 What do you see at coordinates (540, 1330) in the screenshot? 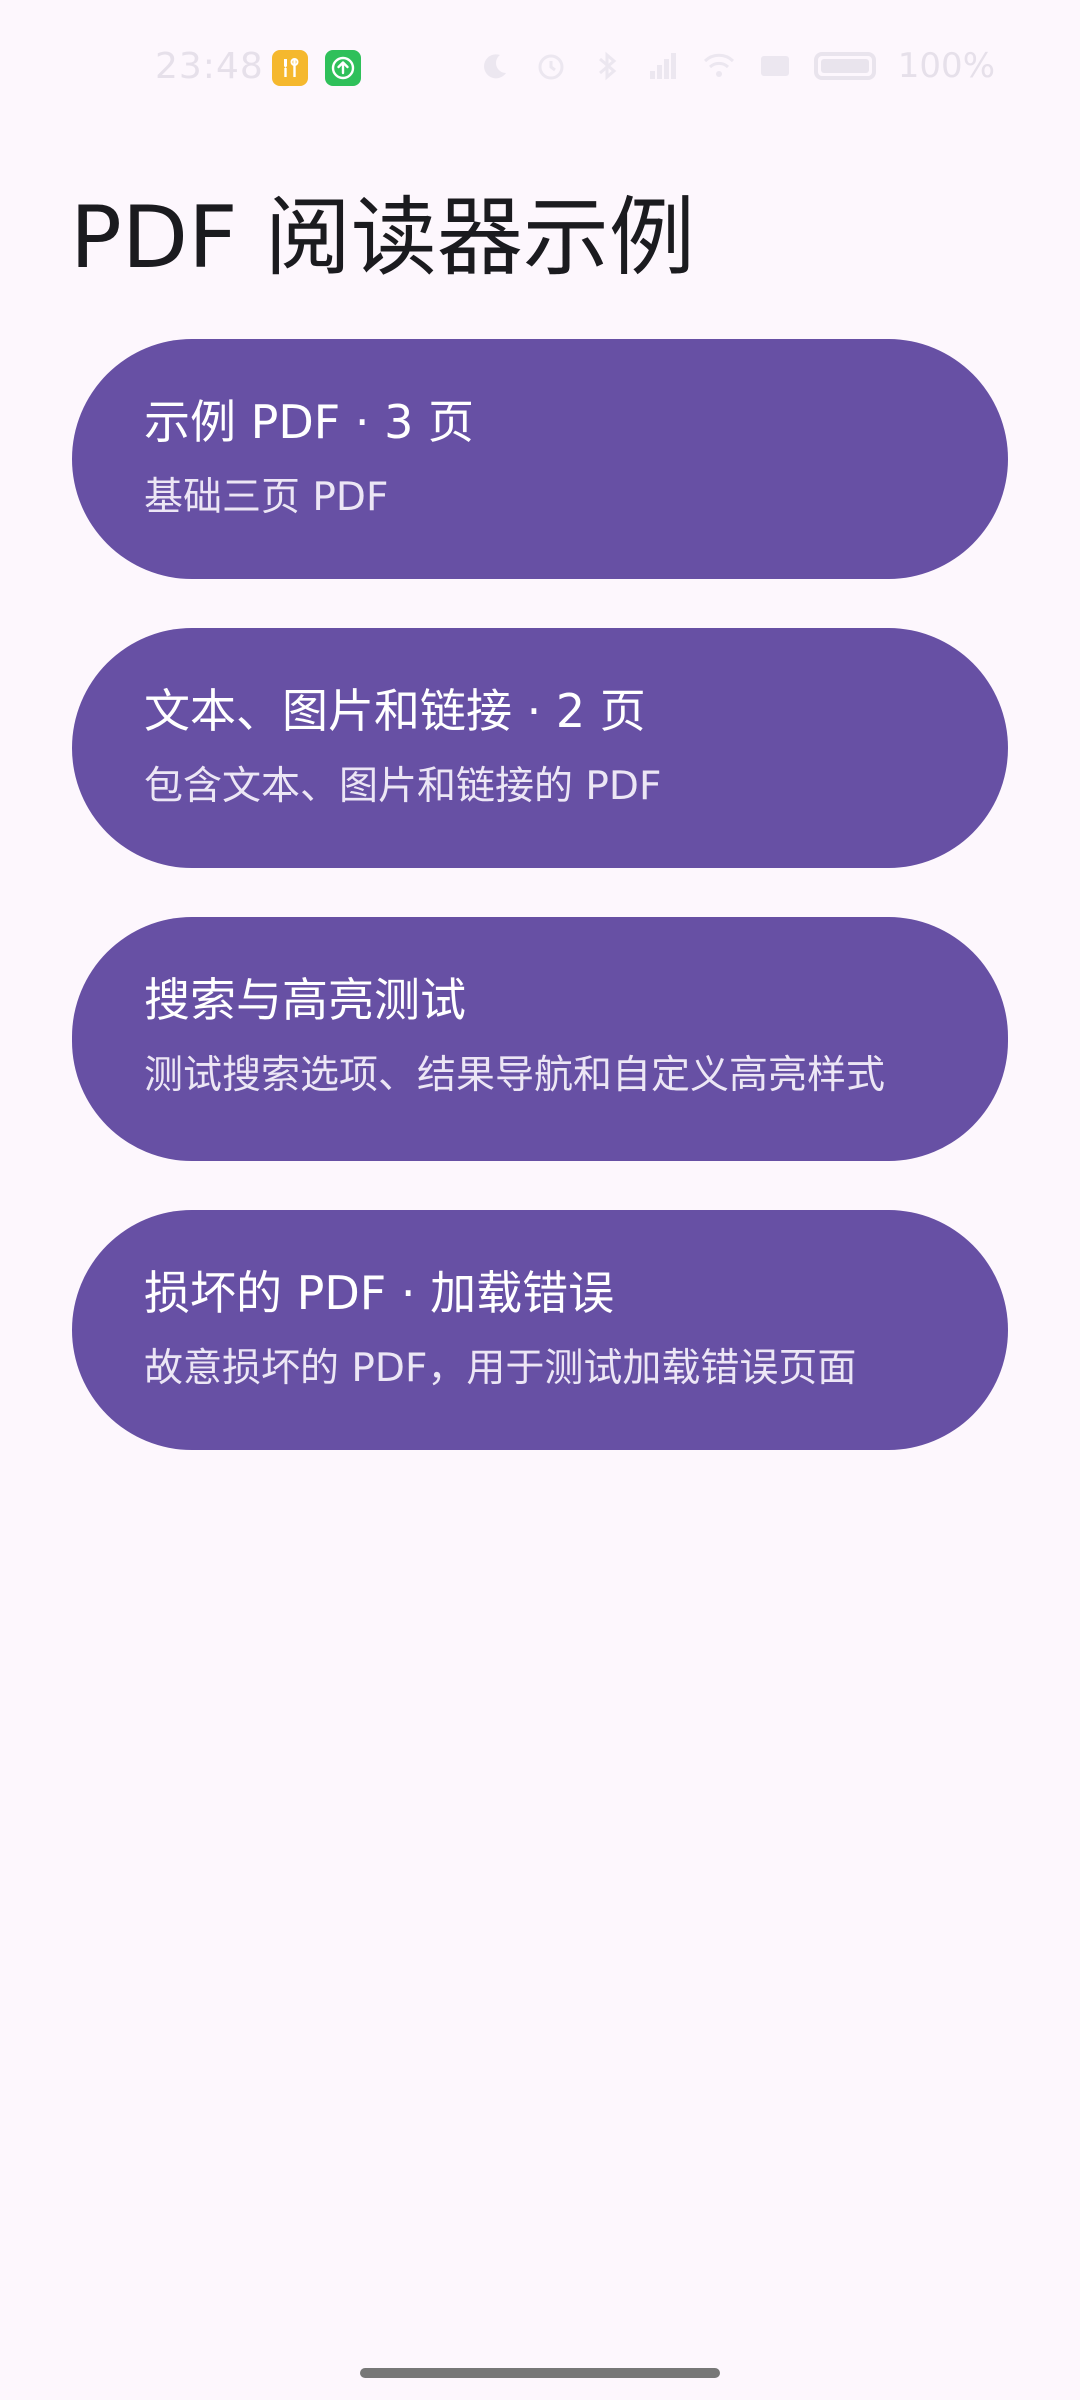
I see `pdf-sample-card: 损坏的 PDF · 加载错误 故意损坏的 PDF，用于测试加载错误页面` at bounding box center [540, 1330].